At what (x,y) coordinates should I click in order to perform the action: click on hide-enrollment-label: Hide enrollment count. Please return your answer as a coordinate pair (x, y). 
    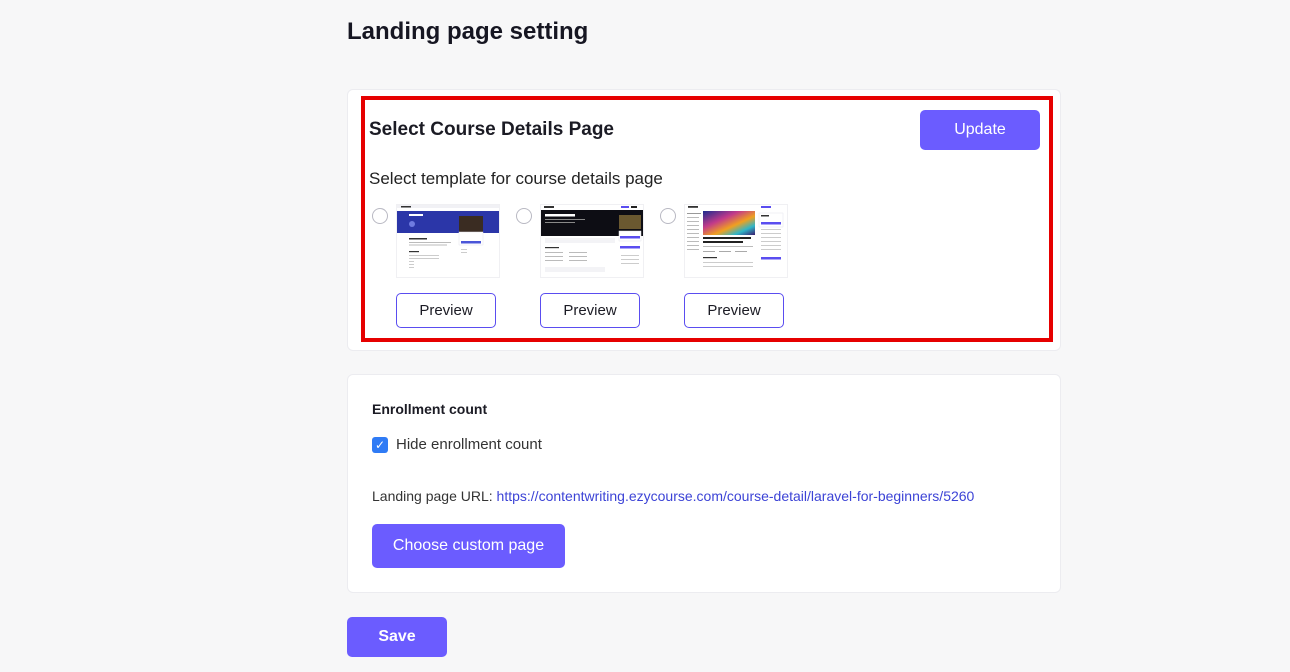
    Looking at the image, I should click on (469, 444).